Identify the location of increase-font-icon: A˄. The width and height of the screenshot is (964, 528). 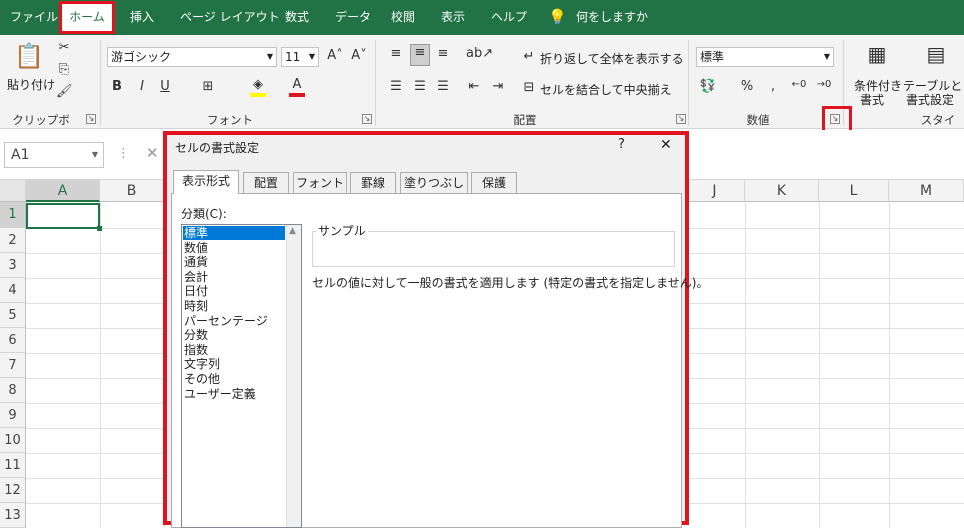
(335, 55).